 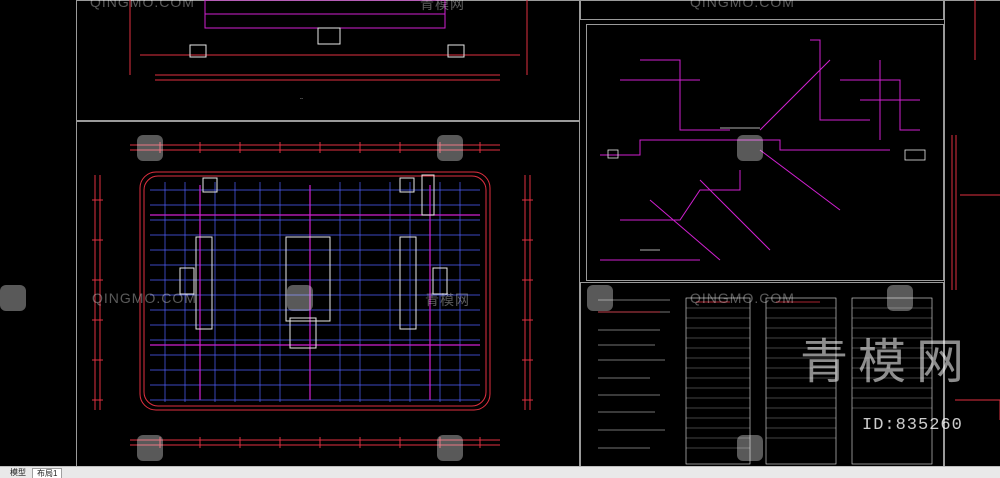 I want to click on layout-tab-bar: 模型 布局1, so click(x=500, y=472).